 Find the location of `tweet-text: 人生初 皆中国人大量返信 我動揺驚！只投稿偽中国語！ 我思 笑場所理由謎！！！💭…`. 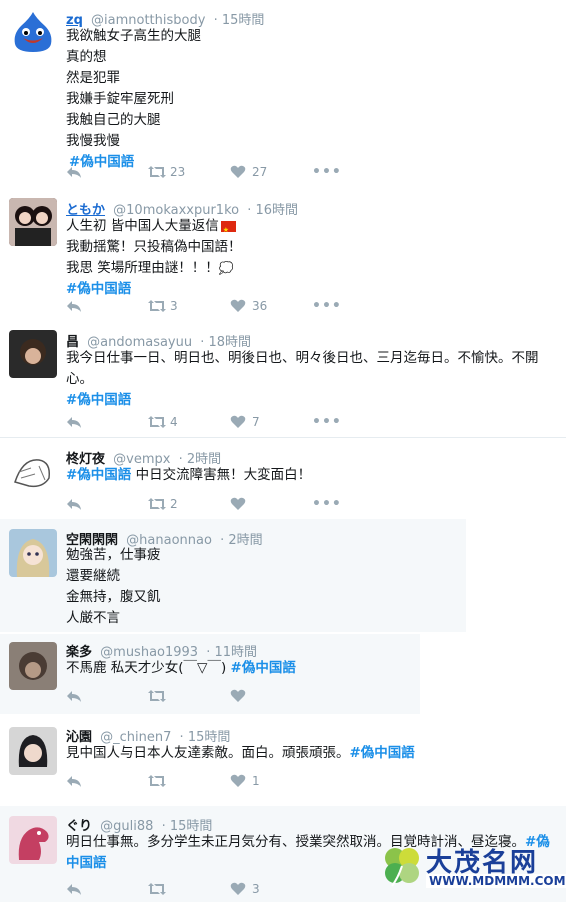

tweet-text: 人生初 皆中国人大量返信 我動揺驚！只投稿偽中国語！ 我思 笑場所理由謎！！！💭… is located at coordinates (154, 258).